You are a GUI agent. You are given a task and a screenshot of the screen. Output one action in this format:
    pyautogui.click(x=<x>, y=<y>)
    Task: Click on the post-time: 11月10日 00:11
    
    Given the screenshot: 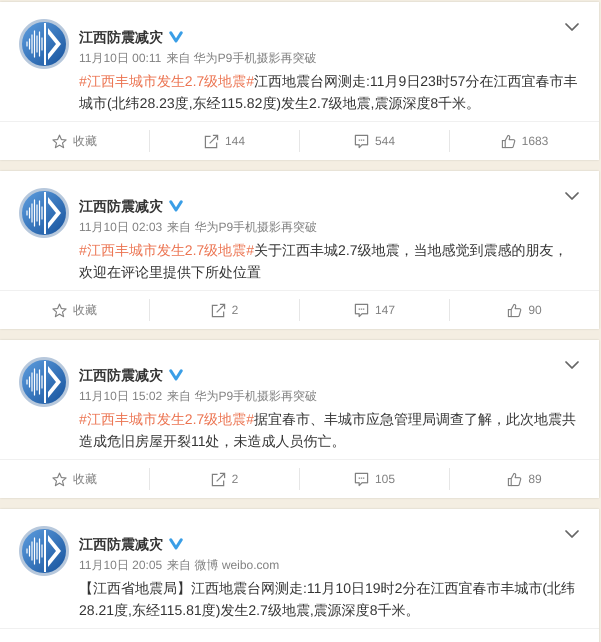 What is the action you would take?
    pyautogui.click(x=120, y=58)
    